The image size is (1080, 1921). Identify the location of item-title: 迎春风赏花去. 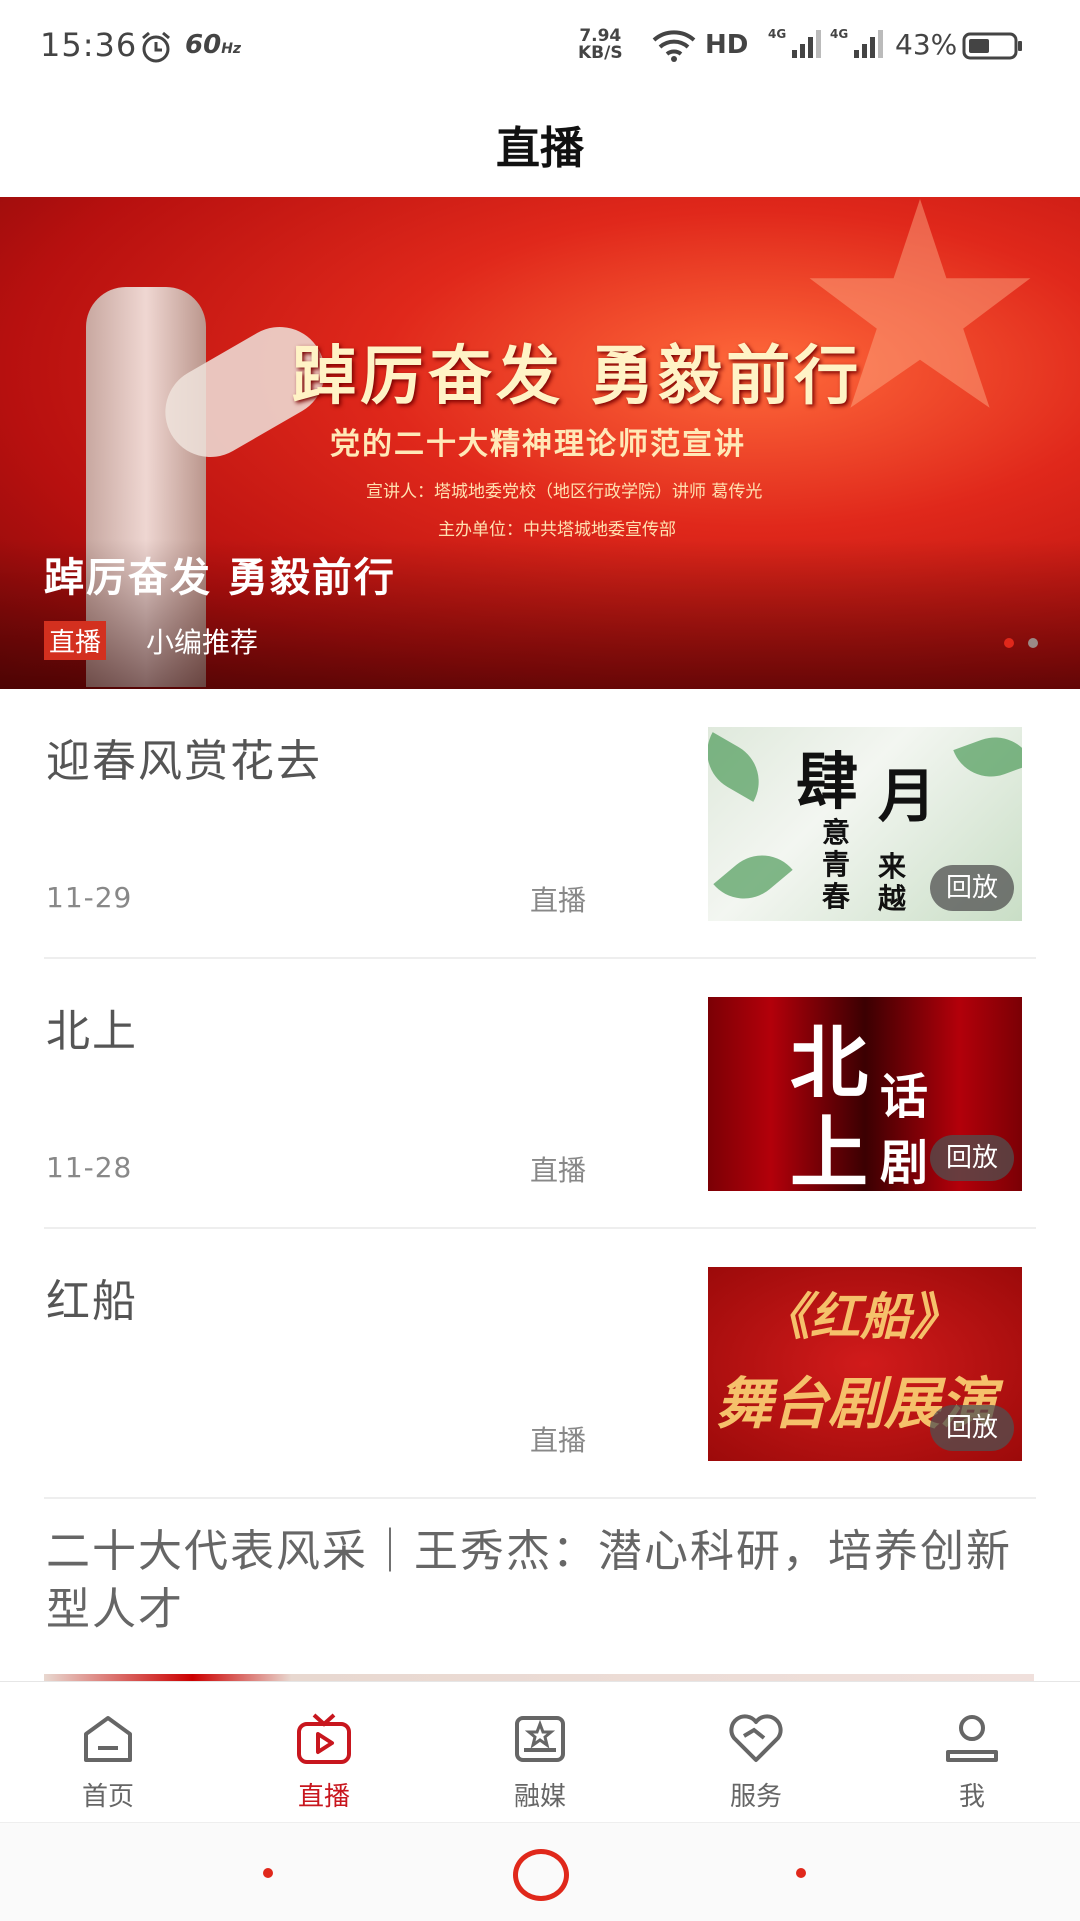
(184, 761).